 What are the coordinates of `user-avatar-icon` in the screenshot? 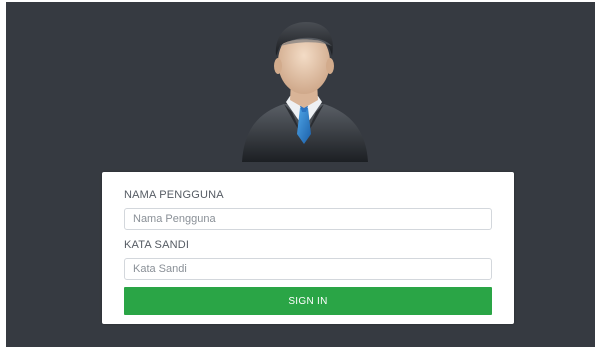 It's located at (304, 89).